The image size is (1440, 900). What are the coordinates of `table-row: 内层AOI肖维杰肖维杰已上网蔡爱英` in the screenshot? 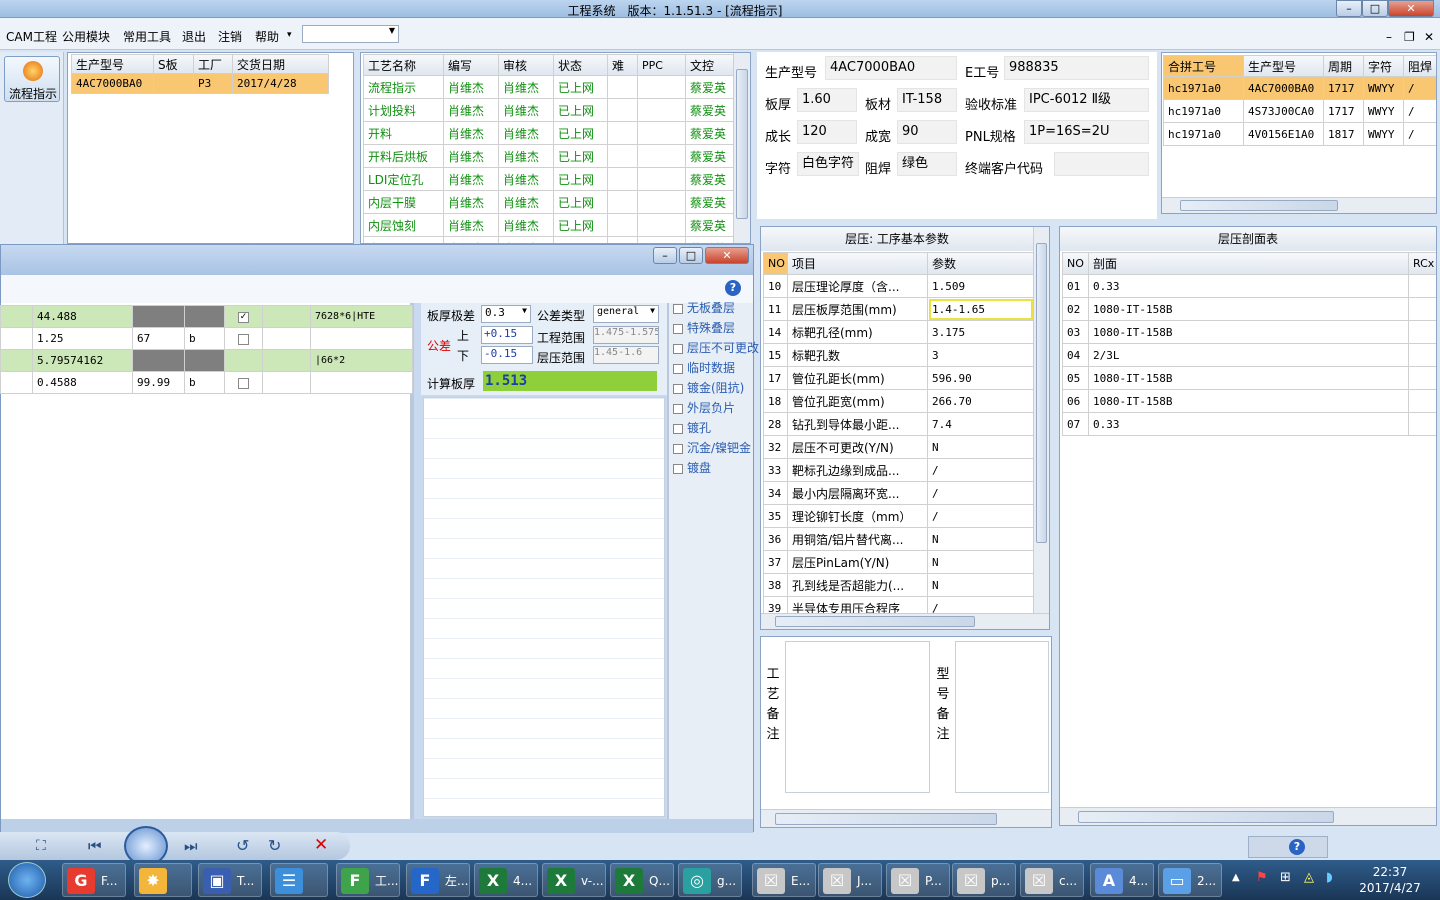 It's located at (548, 239).